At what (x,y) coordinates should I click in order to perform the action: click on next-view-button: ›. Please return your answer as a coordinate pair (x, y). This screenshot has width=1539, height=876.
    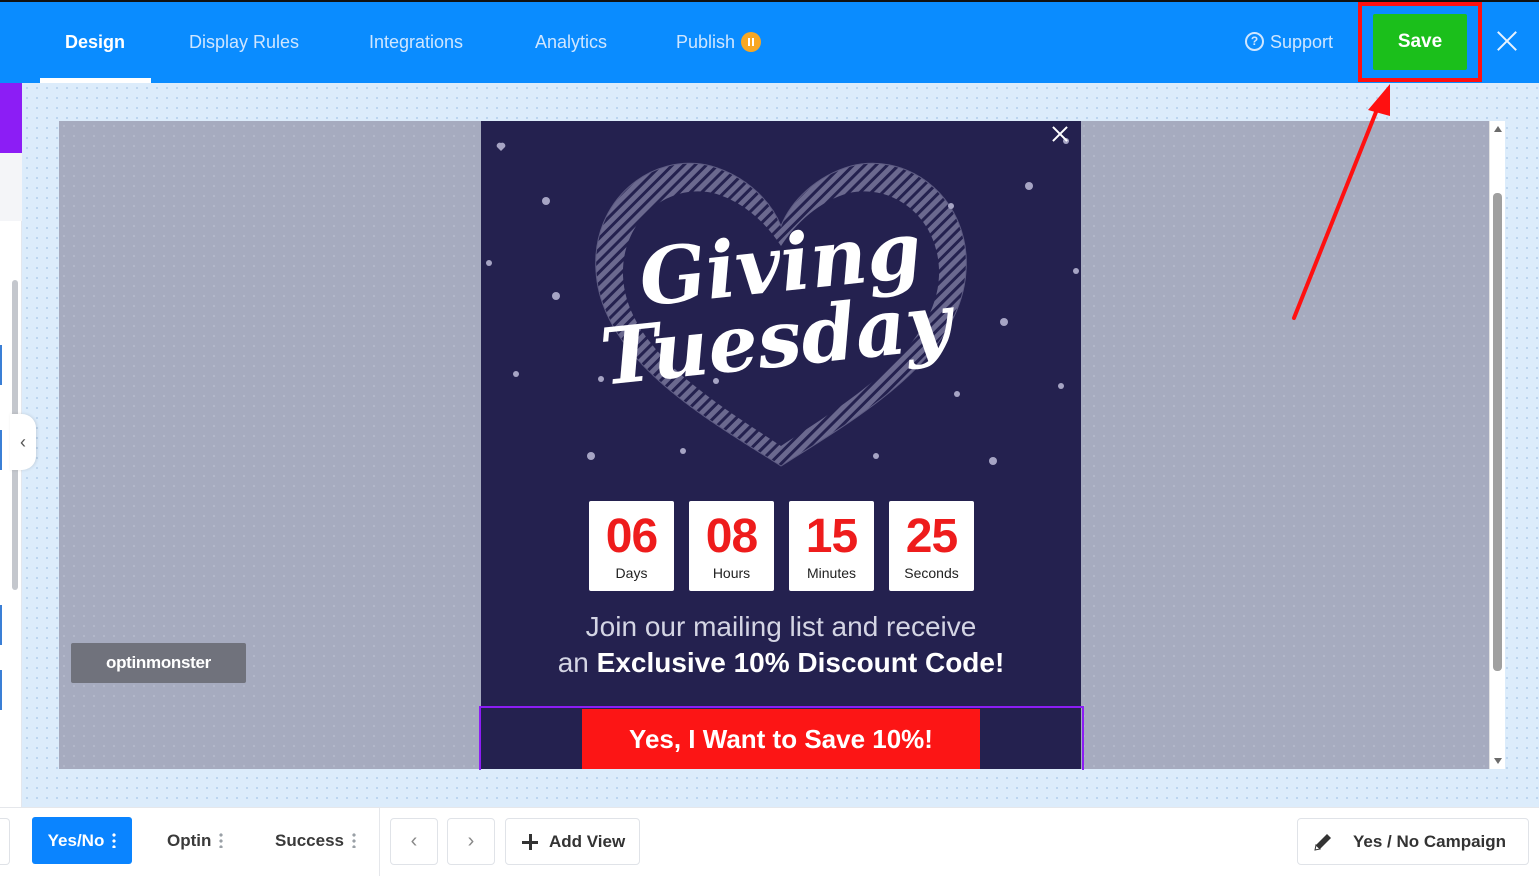
    Looking at the image, I should click on (471, 841).